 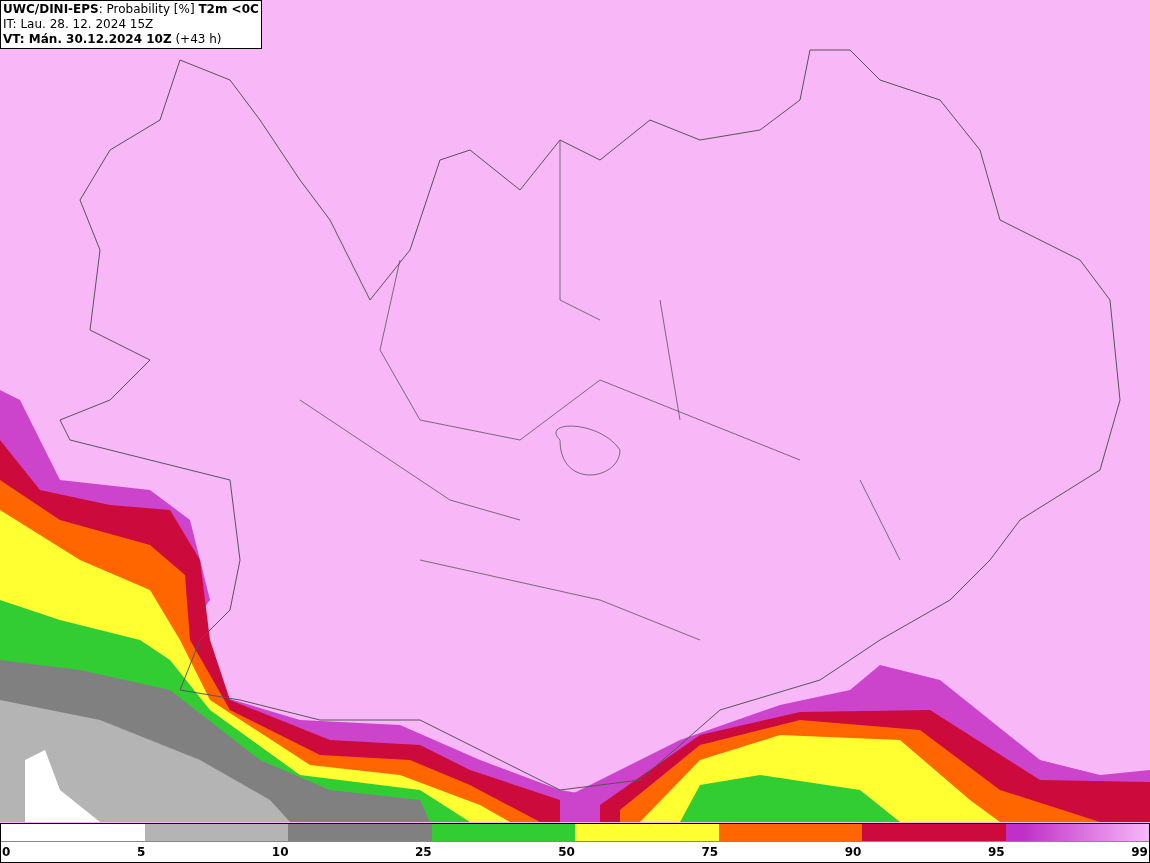 I want to click on legend-tick-label: 99, so click(x=1139, y=852).